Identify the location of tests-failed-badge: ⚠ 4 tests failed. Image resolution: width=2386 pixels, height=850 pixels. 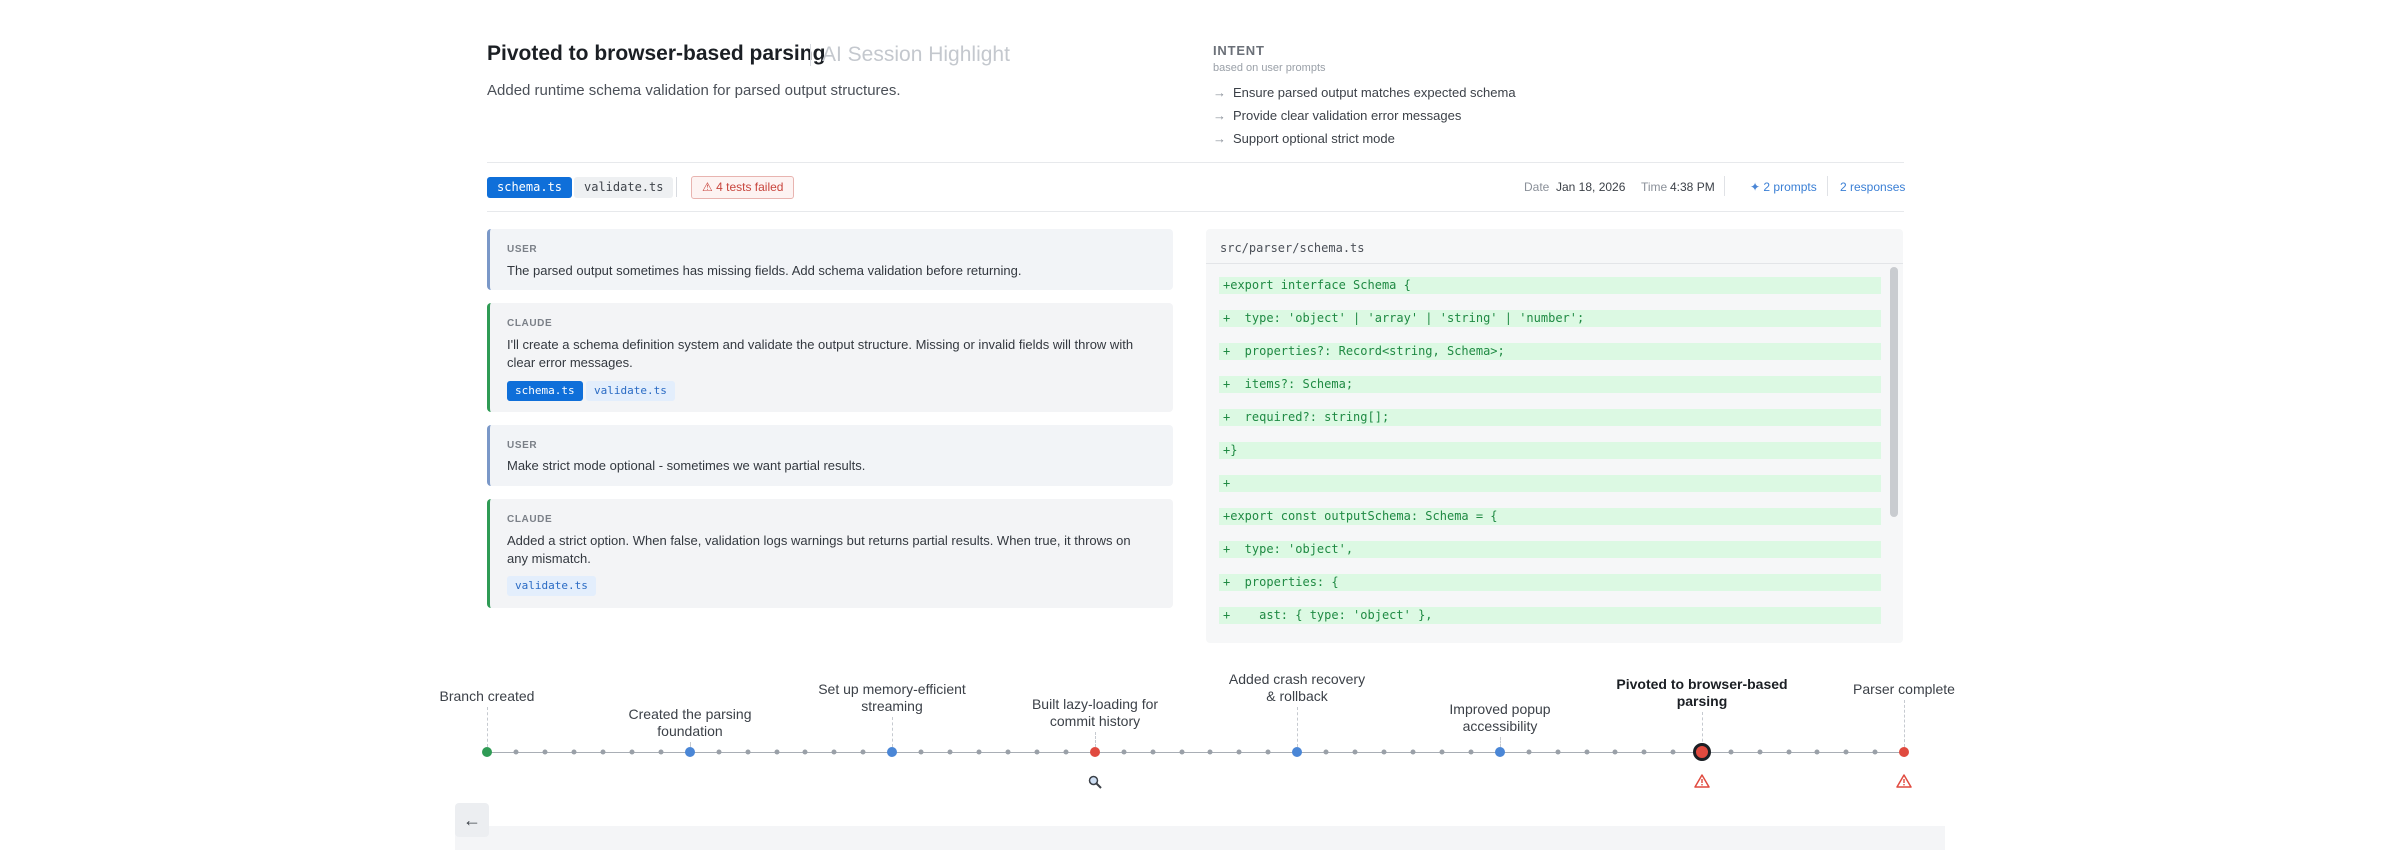
(743, 187).